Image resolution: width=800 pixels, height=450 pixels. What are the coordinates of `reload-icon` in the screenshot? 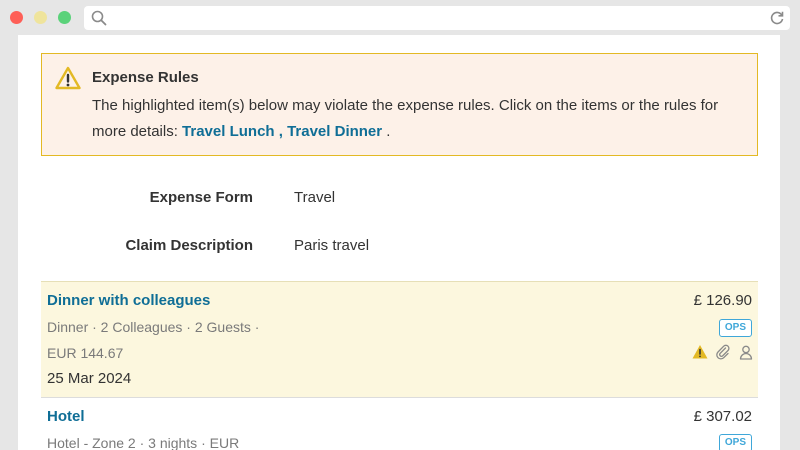 It's located at (777, 18).